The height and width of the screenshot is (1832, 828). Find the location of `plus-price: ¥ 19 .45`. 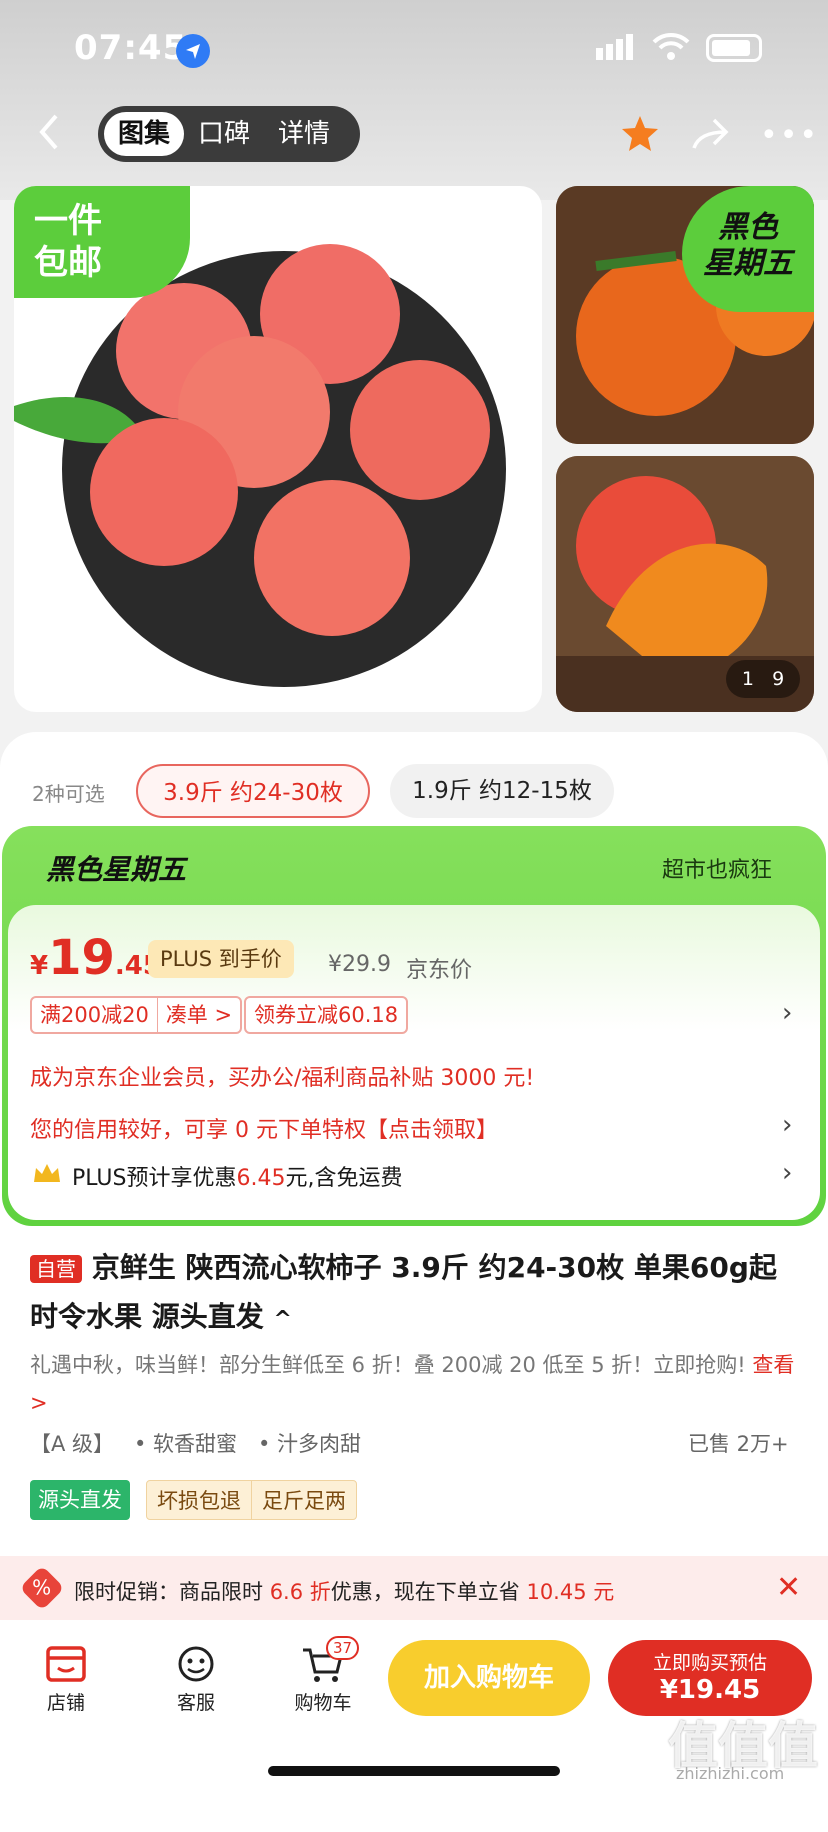

plus-price: ¥ 19 .45 is located at coordinates (95, 958).